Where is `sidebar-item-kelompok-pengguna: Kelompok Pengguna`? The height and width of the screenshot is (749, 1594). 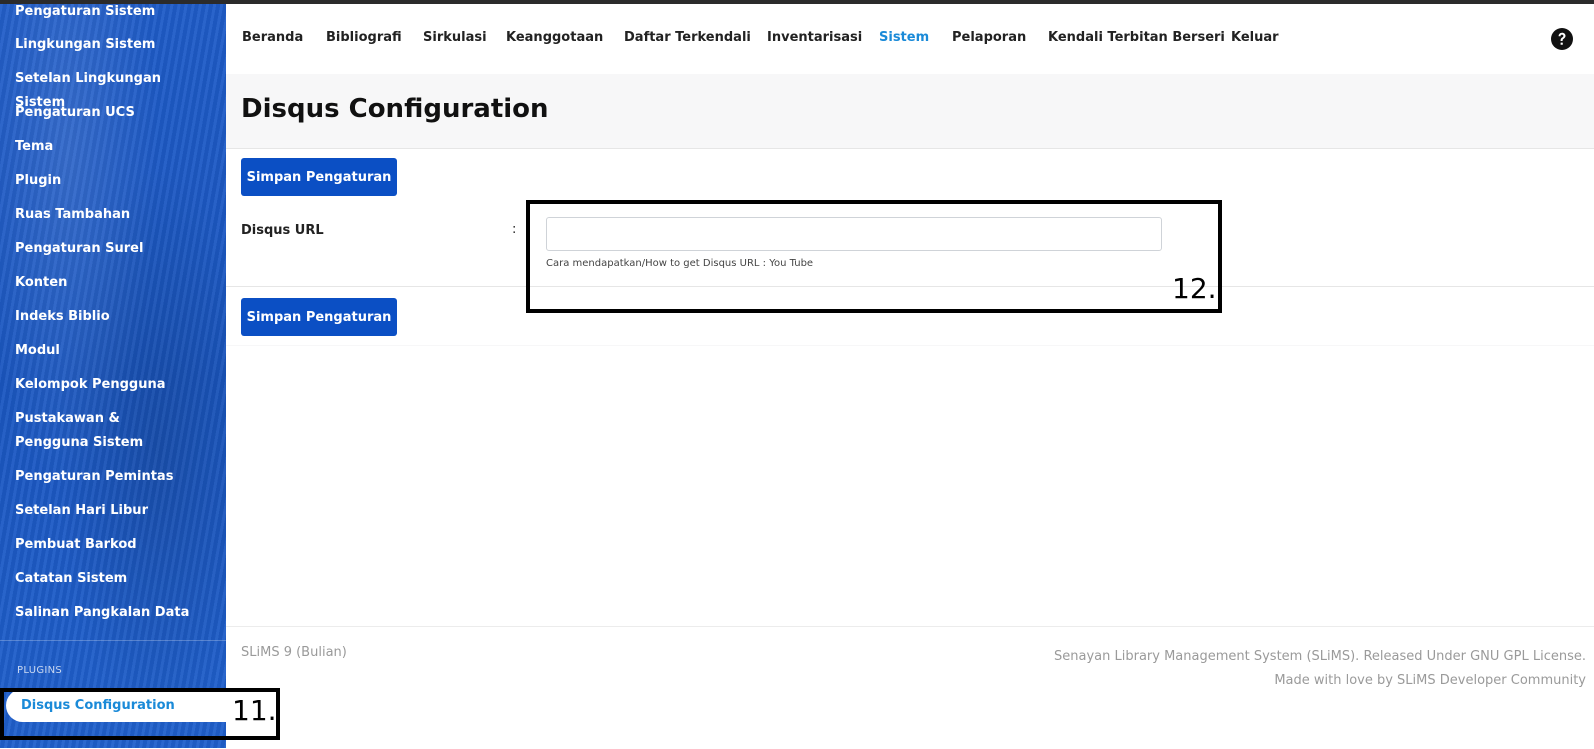 sidebar-item-kelompok-pengguna: Kelompok Pengguna is located at coordinates (115, 385).